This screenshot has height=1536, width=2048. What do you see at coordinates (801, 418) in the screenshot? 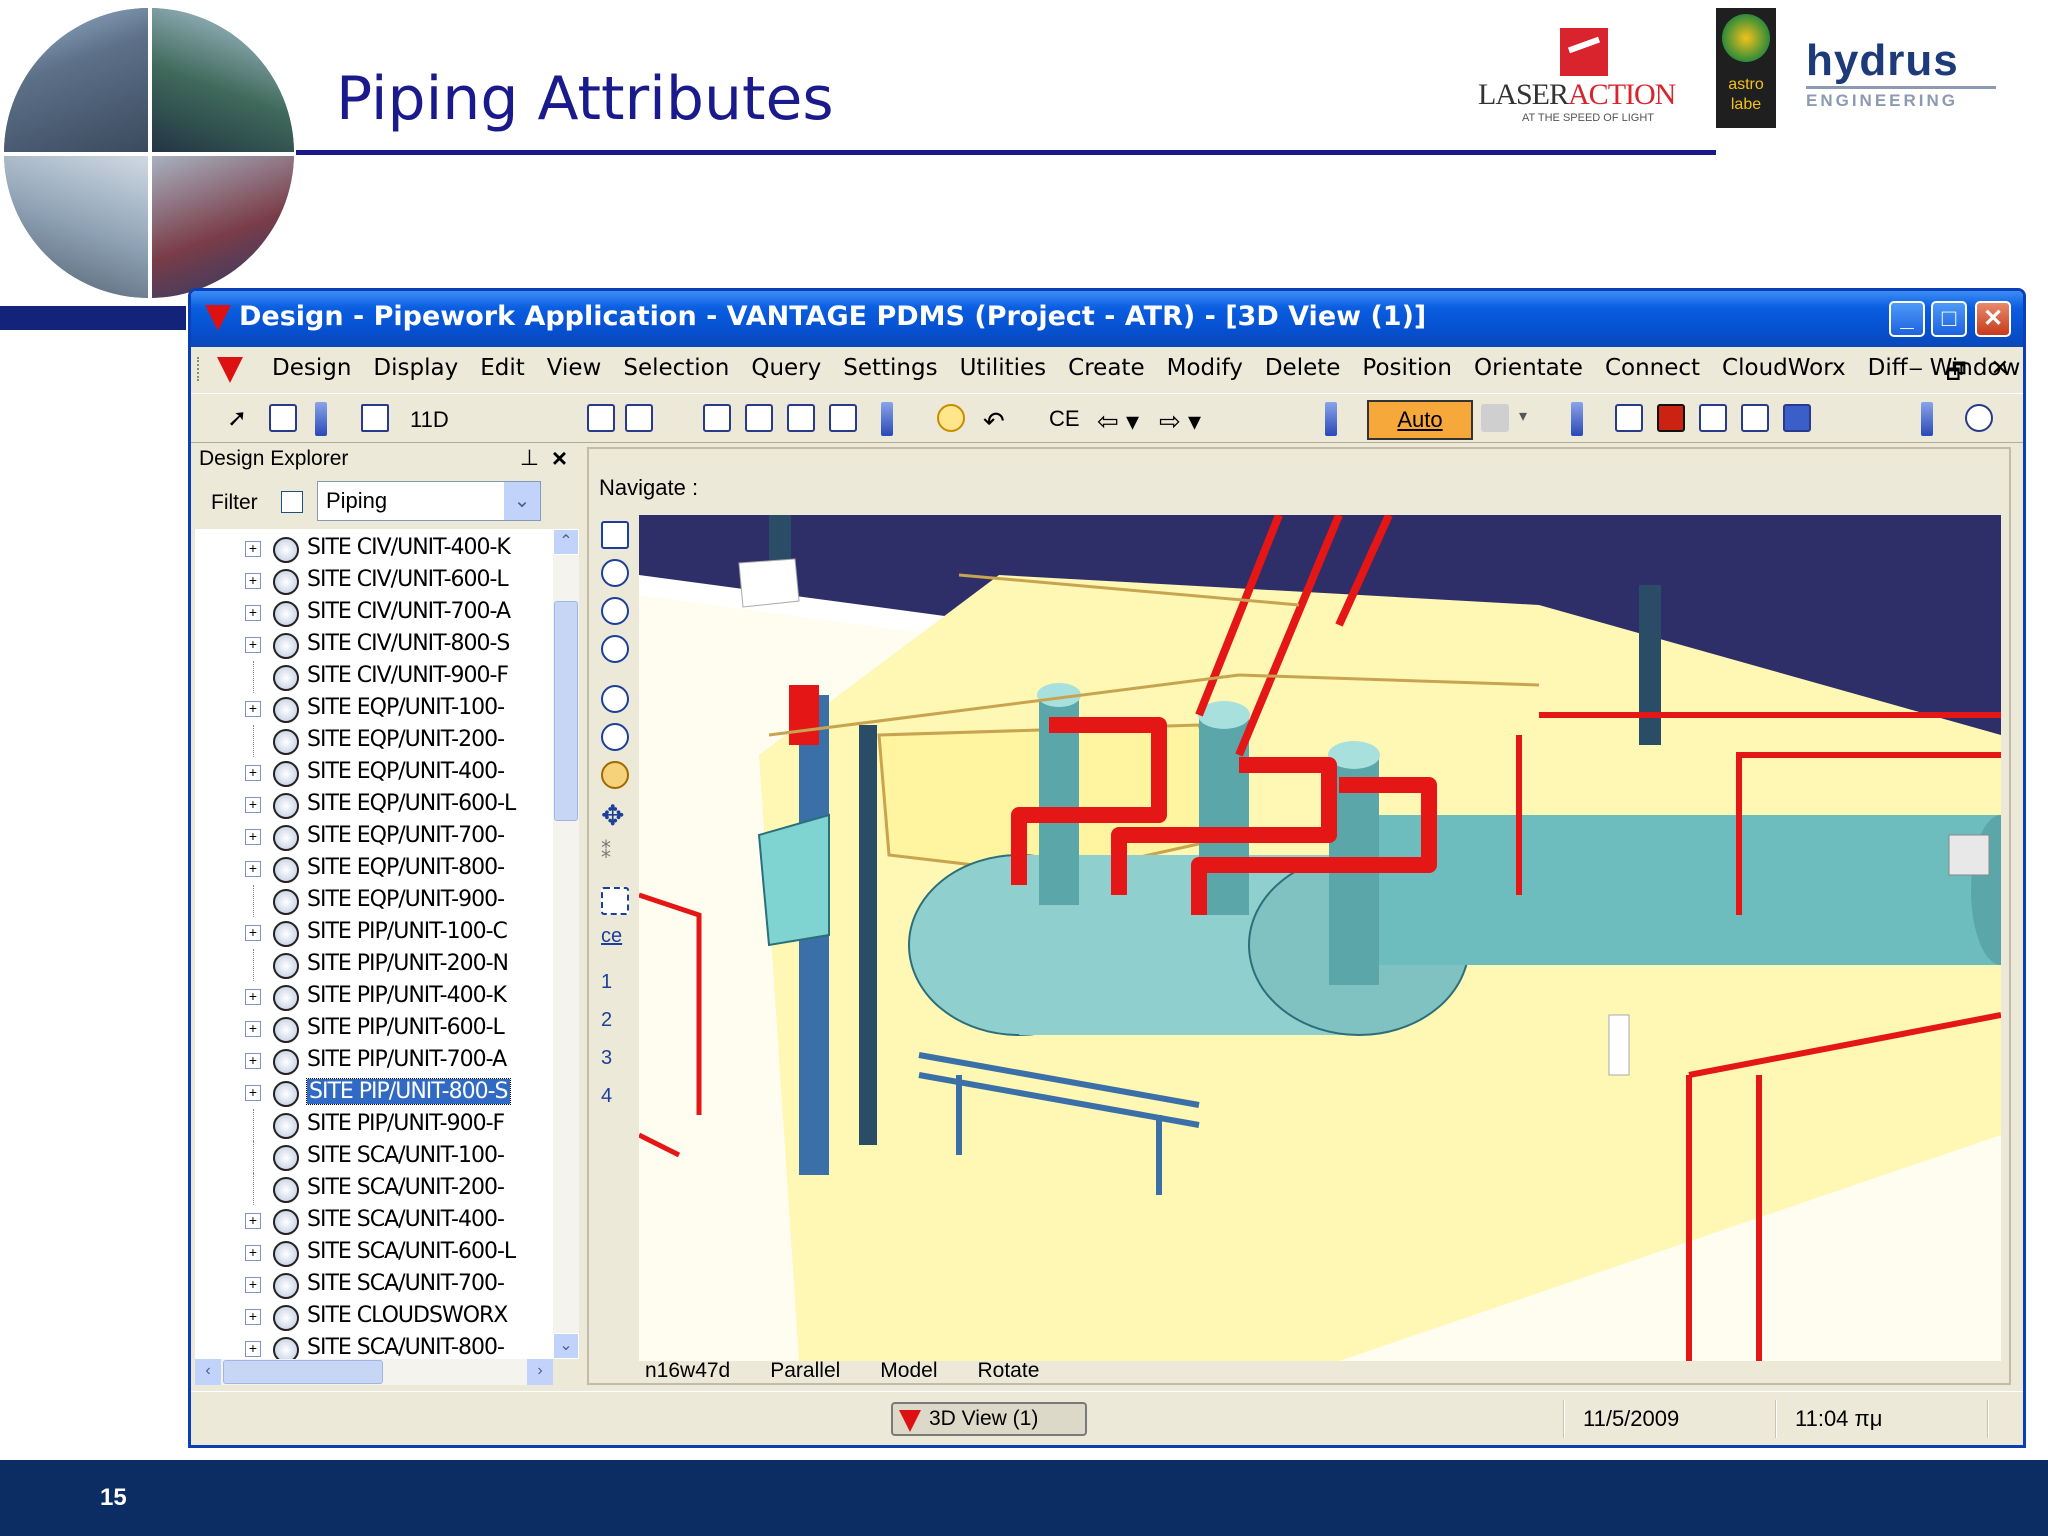
I see `iso-view-icon` at bounding box center [801, 418].